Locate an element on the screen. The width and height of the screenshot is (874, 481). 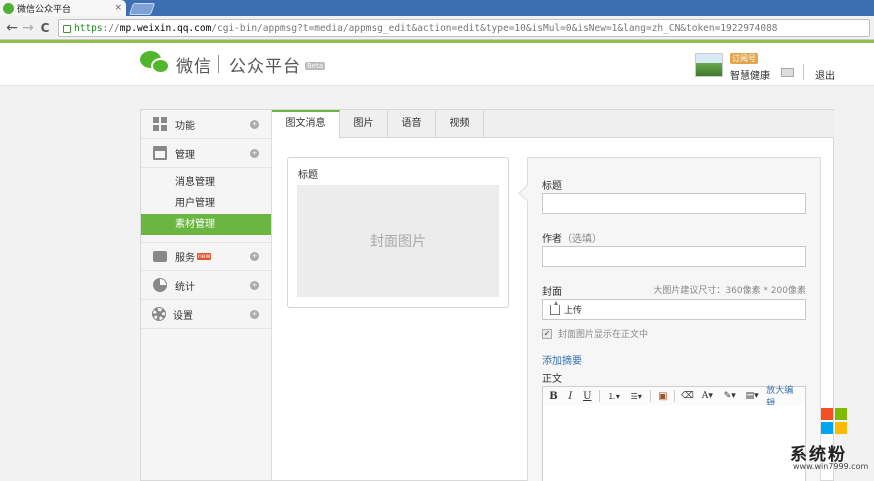
preview-title: 标题 is located at coordinates (308, 175).